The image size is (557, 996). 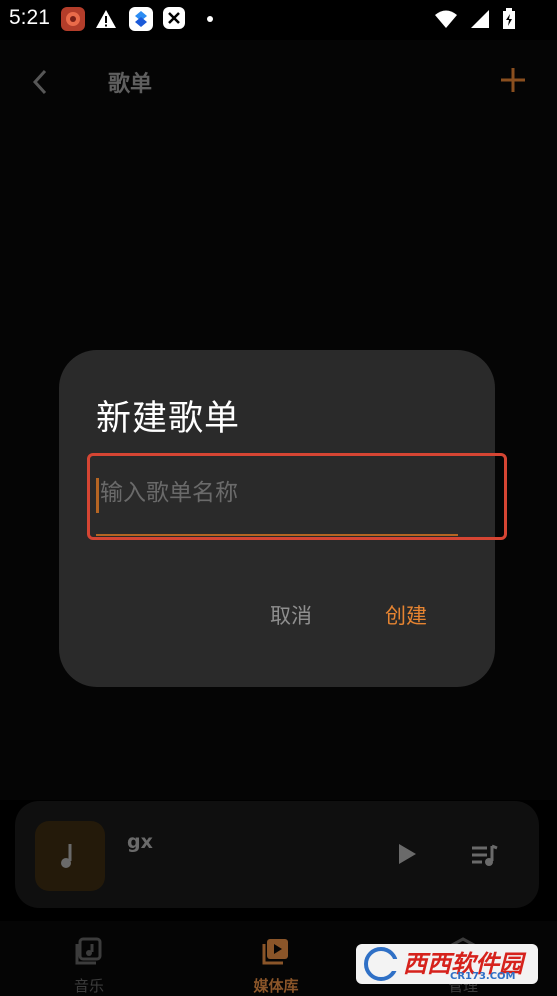 I want to click on nav-item-music: 音乐, so click(x=89, y=958).